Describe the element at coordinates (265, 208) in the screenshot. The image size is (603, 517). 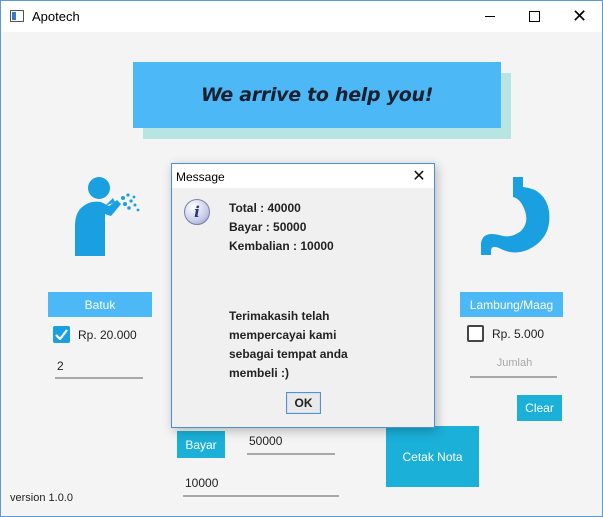
I see `dialog-total-line: Total : 40000` at that location.